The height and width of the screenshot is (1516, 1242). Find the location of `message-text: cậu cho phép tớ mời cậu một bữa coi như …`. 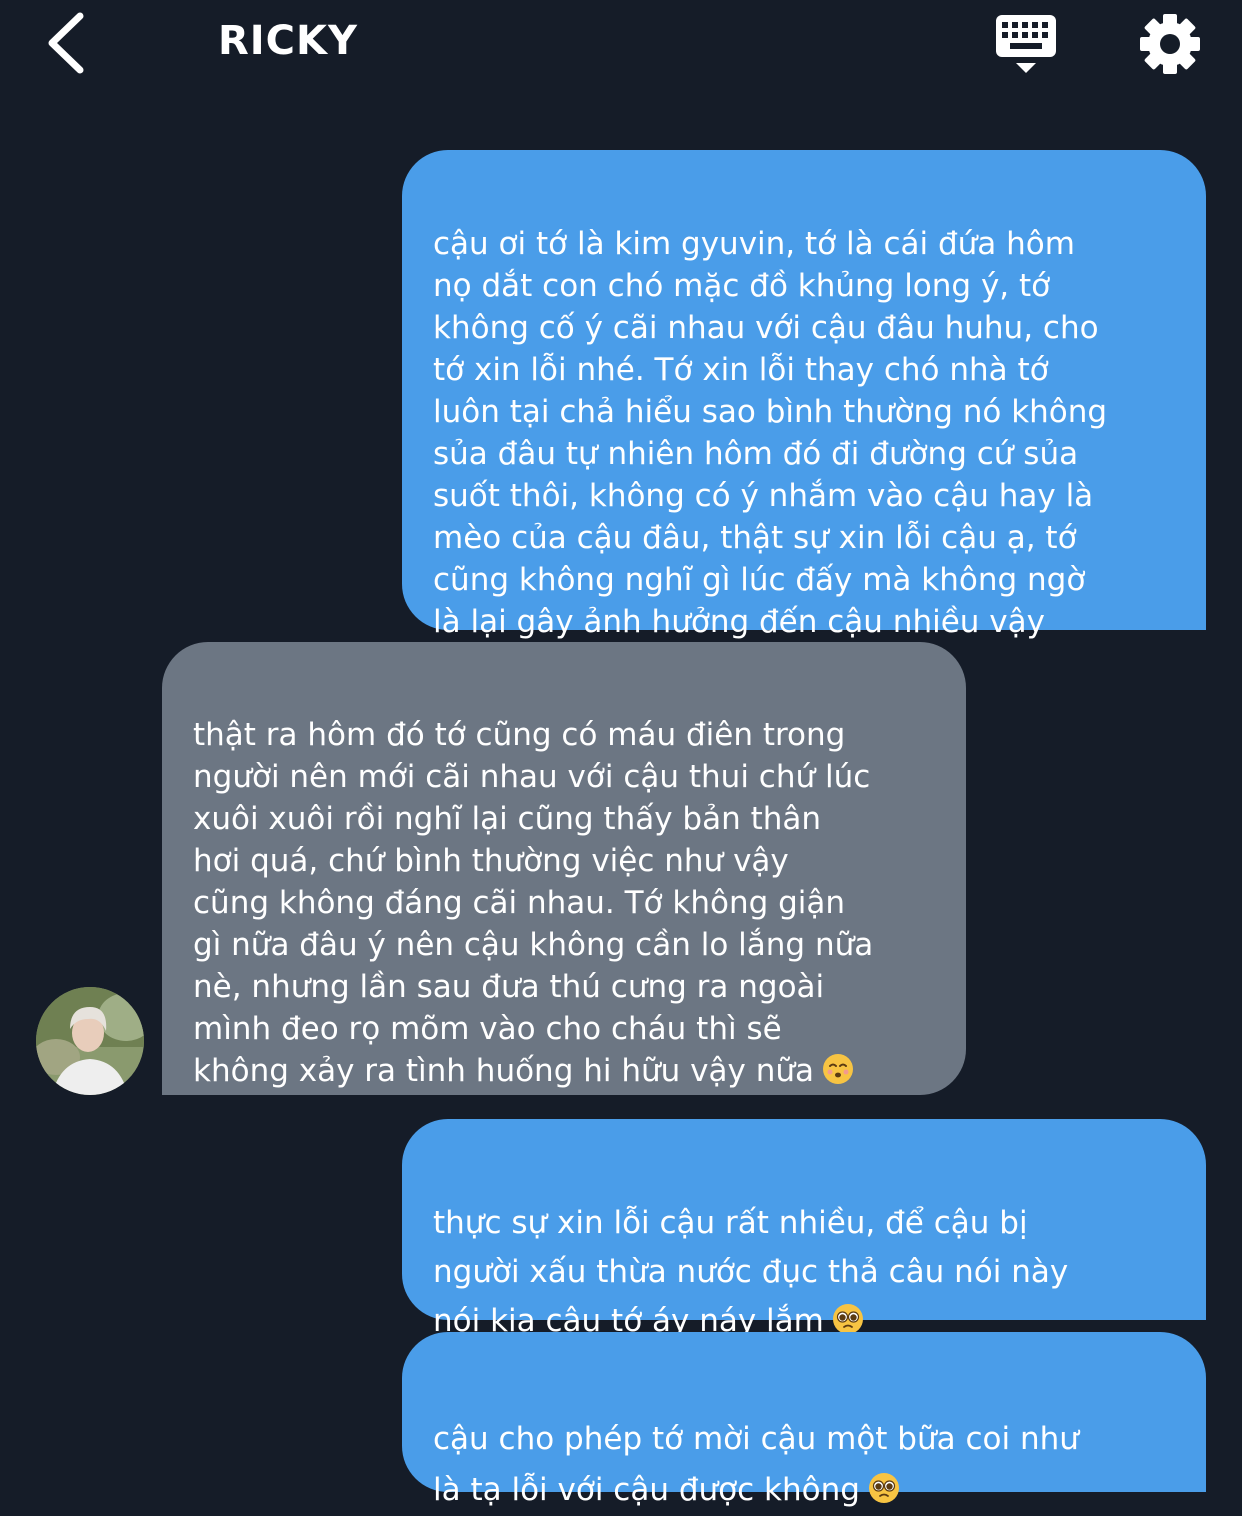

message-text: cậu cho phép tớ mời cậu một bữa coi như … is located at coordinates (756, 1464).